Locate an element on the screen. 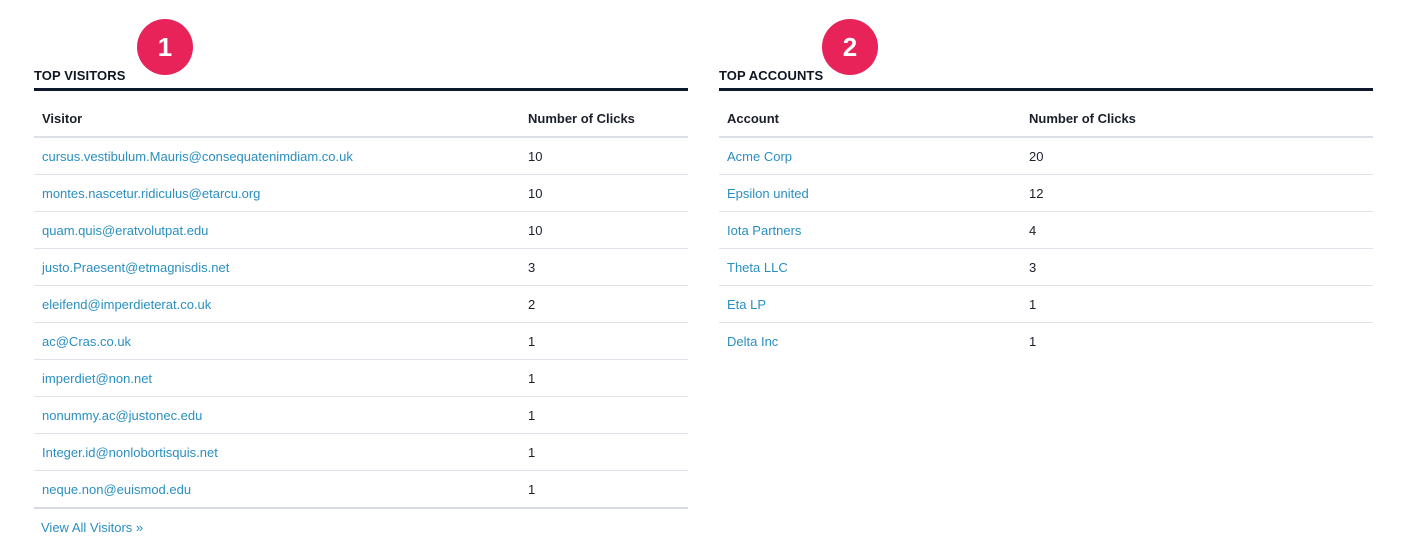 This screenshot has width=1405, height=545. table-row: Epsilon united 12 is located at coordinates (1046, 193).